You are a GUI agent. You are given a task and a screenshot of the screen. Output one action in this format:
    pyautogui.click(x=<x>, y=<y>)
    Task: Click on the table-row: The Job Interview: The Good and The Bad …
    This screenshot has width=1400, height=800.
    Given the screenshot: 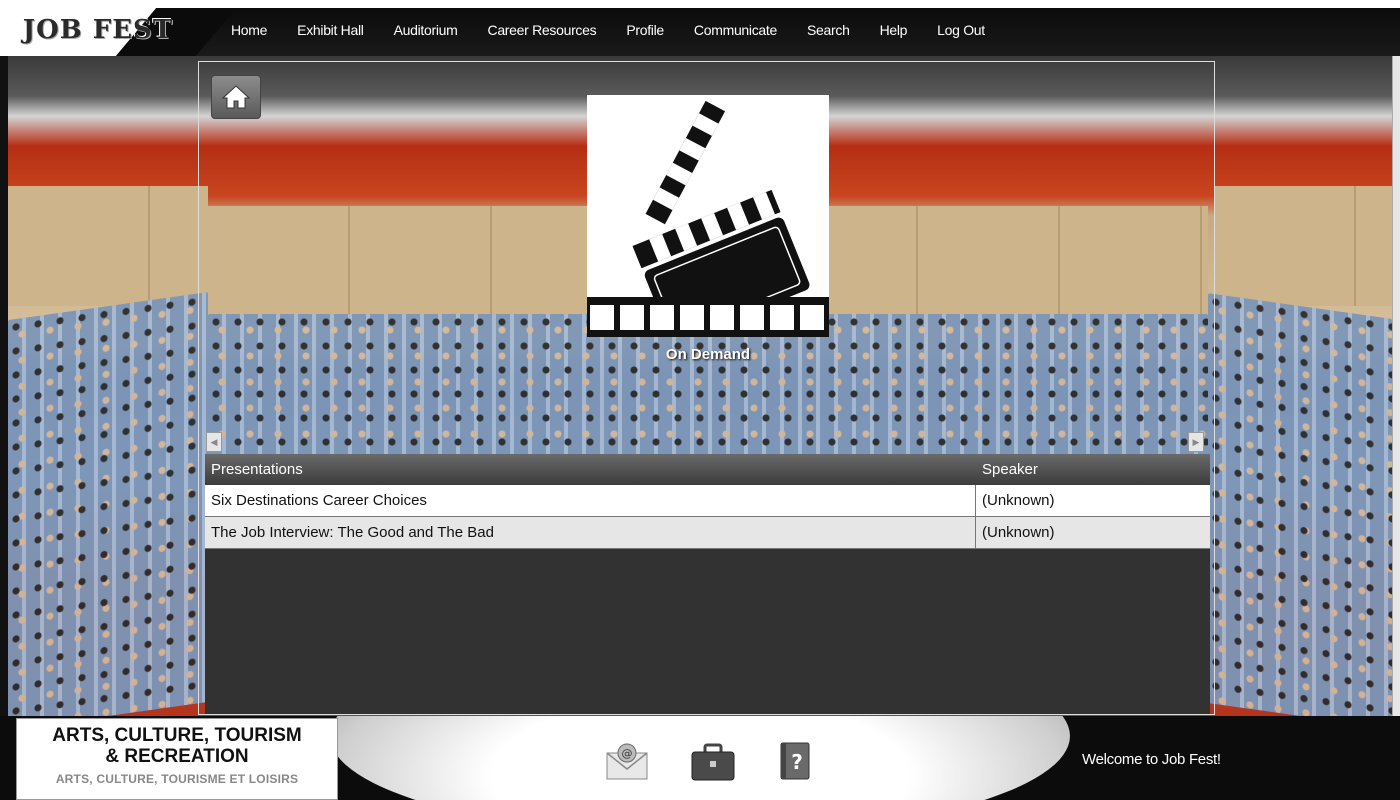 What is the action you would take?
    pyautogui.click(x=707, y=533)
    